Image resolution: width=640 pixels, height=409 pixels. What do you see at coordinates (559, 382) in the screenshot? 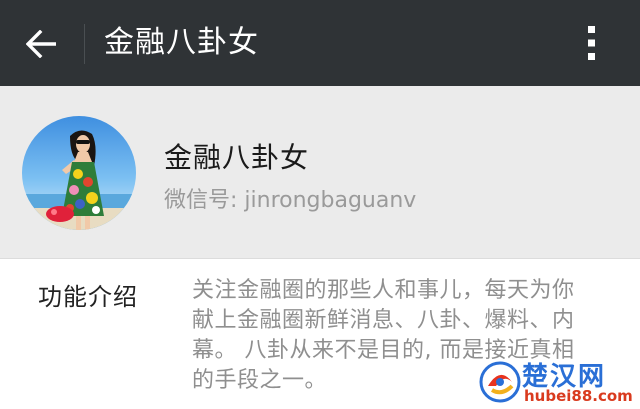
I see `site-watermark: 楚汉网 hubei88.com` at bounding box center [559, 382].